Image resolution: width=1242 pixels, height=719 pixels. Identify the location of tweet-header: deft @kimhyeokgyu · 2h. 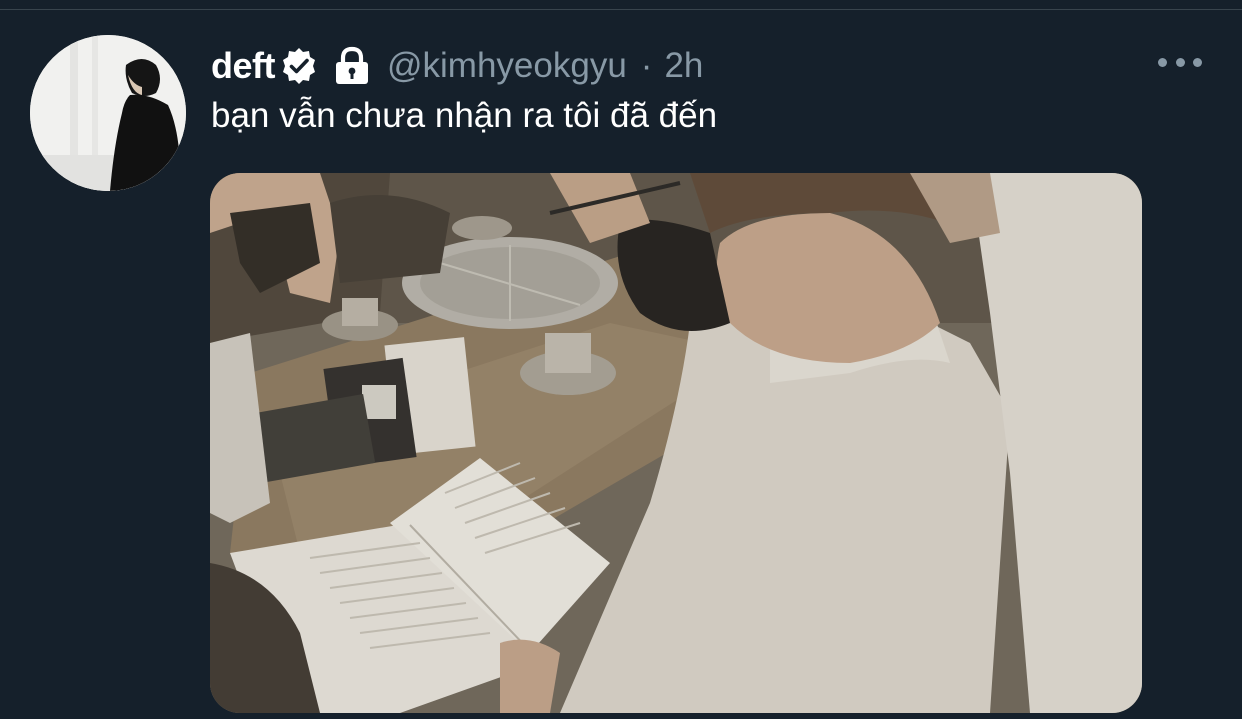
(457, 66).